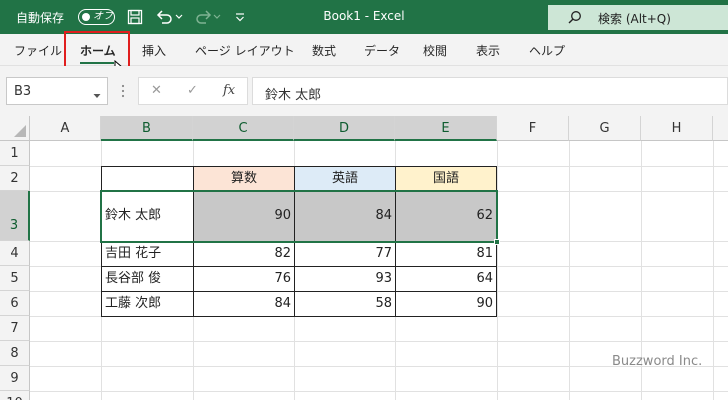 Image resolution: width=728 pixels, height=400 pixels. I want to click on row-header-9: 9, so click(15, 378).